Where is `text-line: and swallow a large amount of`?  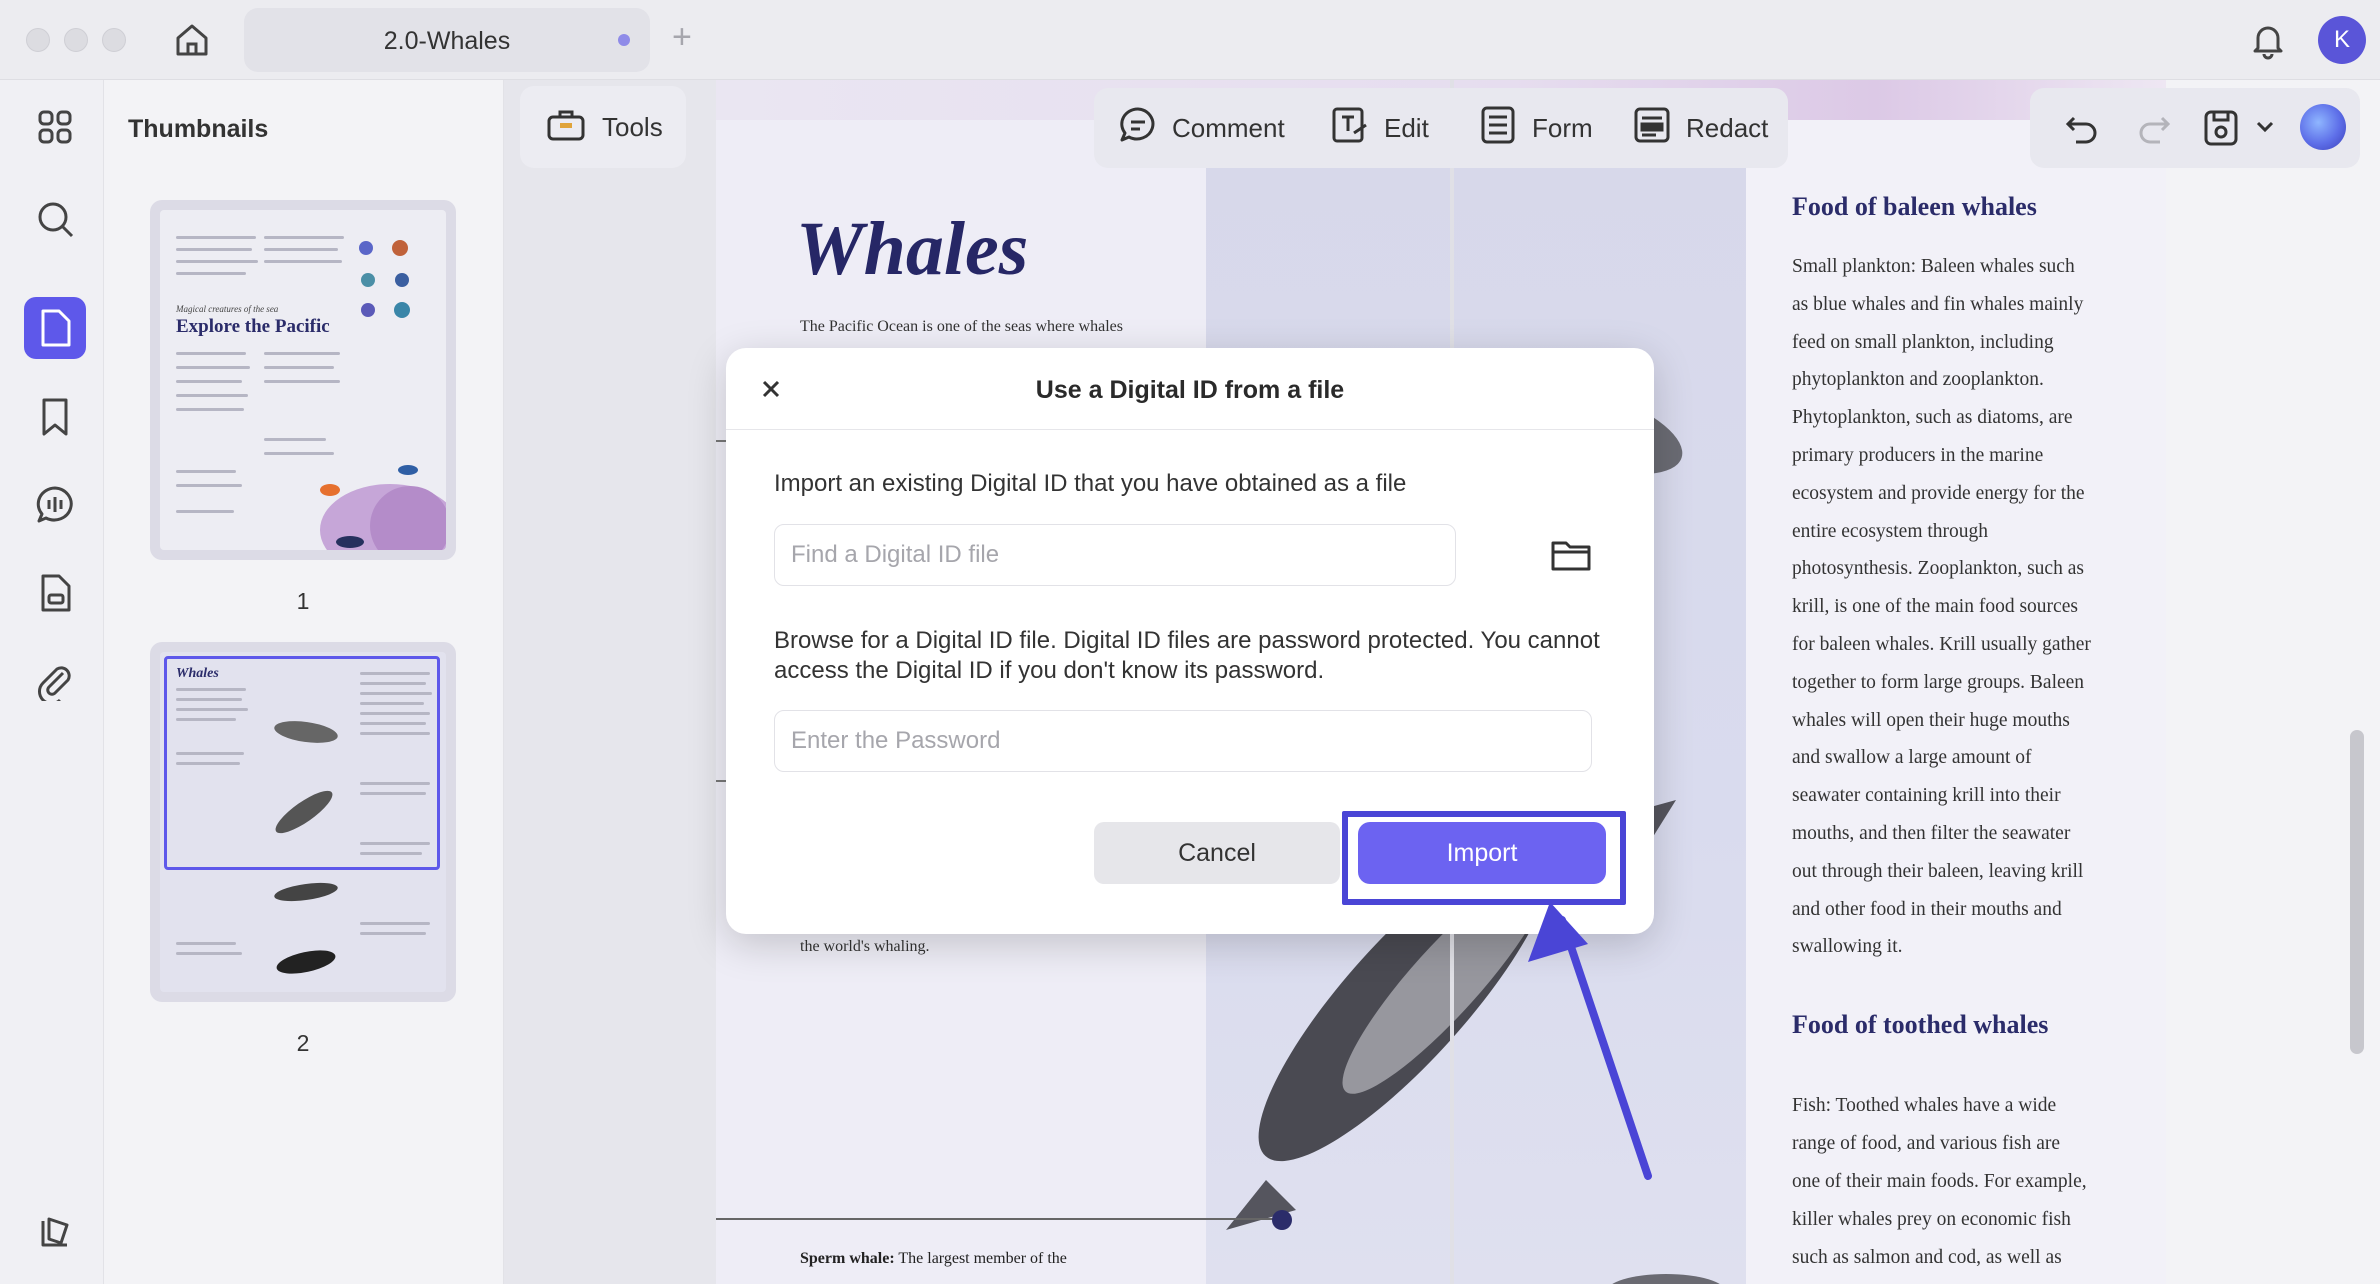 text-line: and swallow a large amount of is located at coordinates (1912, 758).